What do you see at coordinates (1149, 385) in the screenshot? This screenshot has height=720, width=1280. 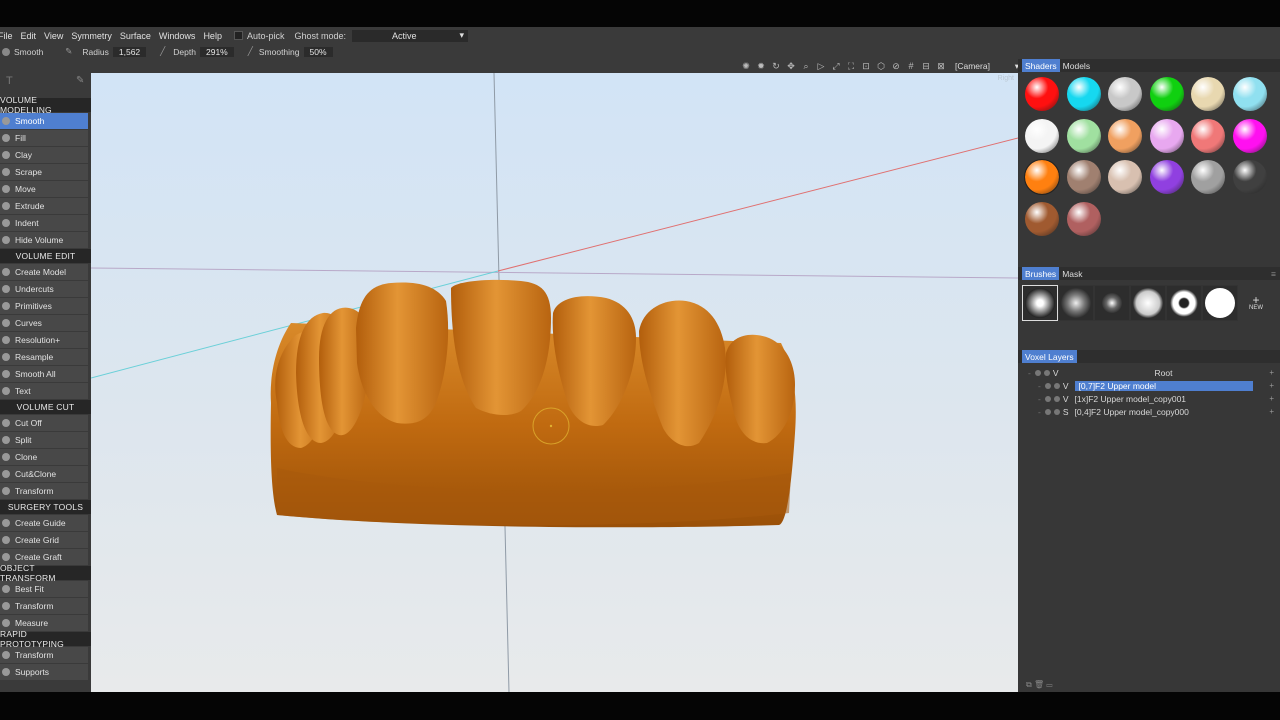 I see `layer-row-upper-model: - V [0,7]F2 Upper model +` at bounding box center [1149, 385].